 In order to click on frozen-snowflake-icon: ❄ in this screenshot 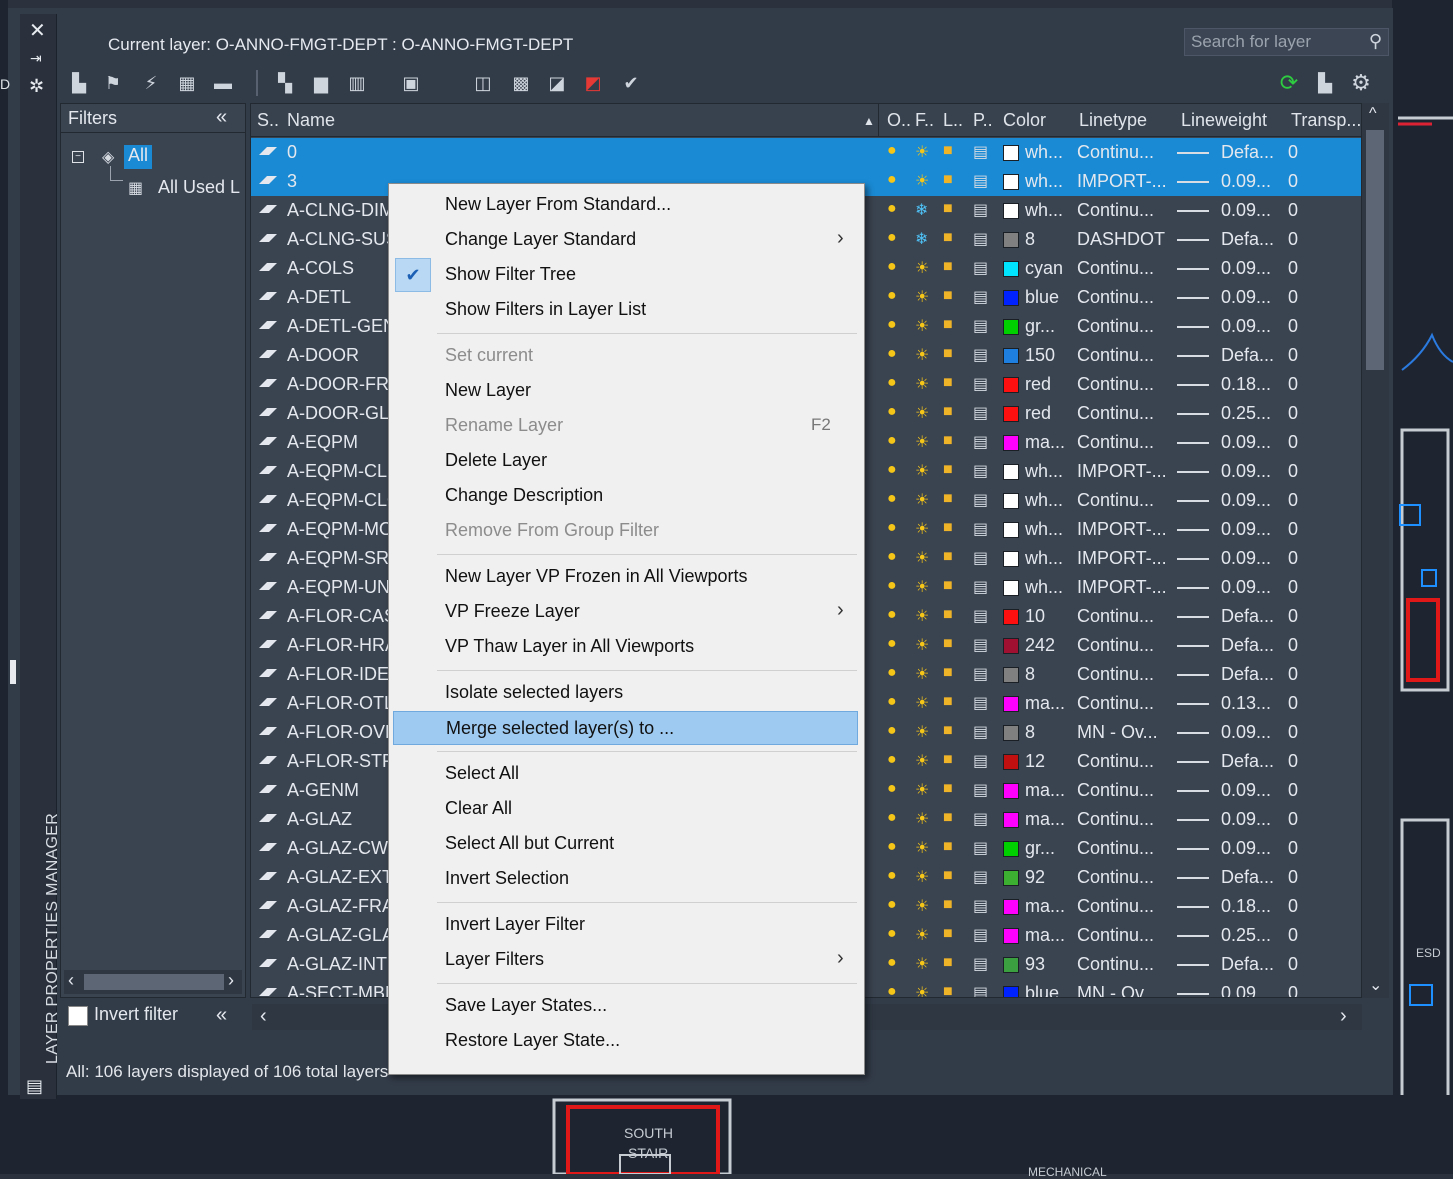, I will do `click(921, 239)`.